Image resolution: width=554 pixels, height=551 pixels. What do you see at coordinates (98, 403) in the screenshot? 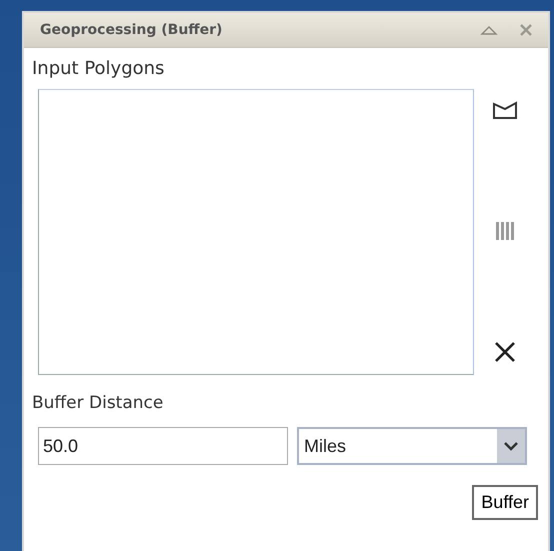
I see `buffer-distance-label: Buffer Distance` at bounding box center [98, 403].